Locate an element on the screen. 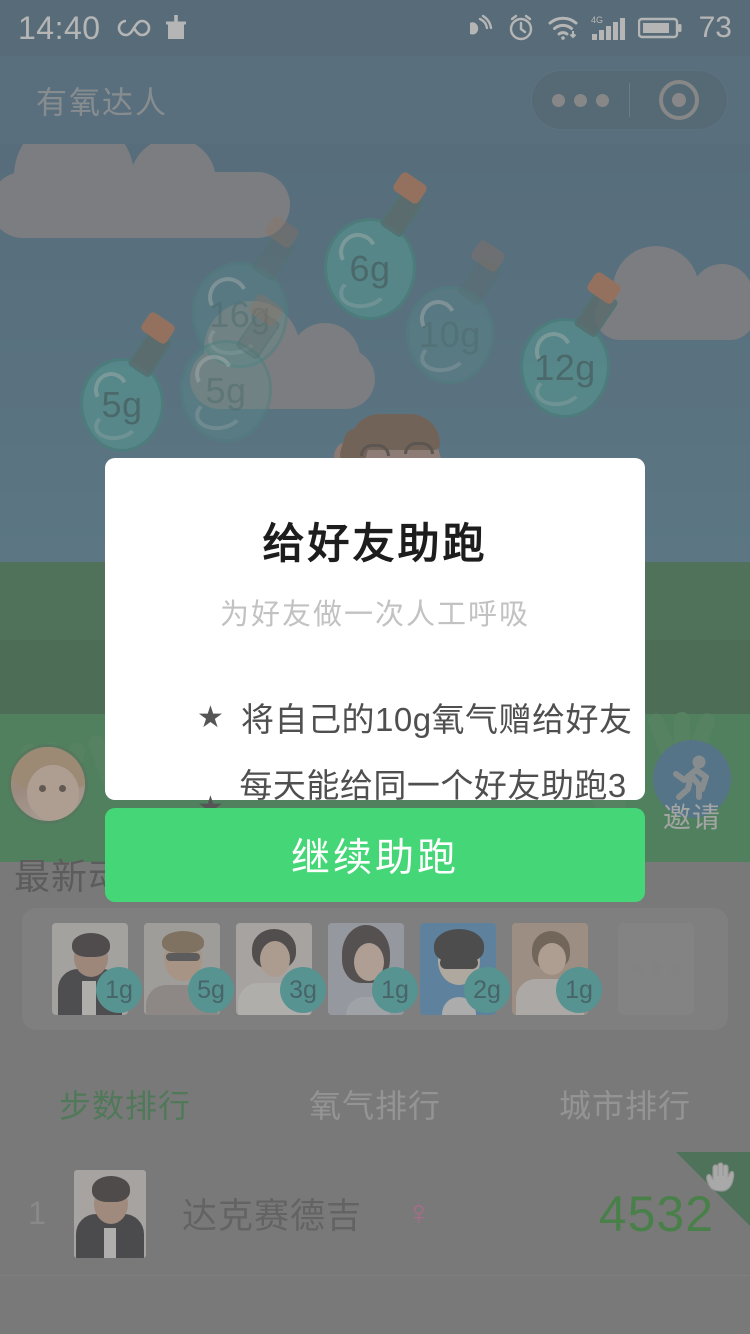  dialog-title: 给好友助跑 is located at coordinates (375, 543).